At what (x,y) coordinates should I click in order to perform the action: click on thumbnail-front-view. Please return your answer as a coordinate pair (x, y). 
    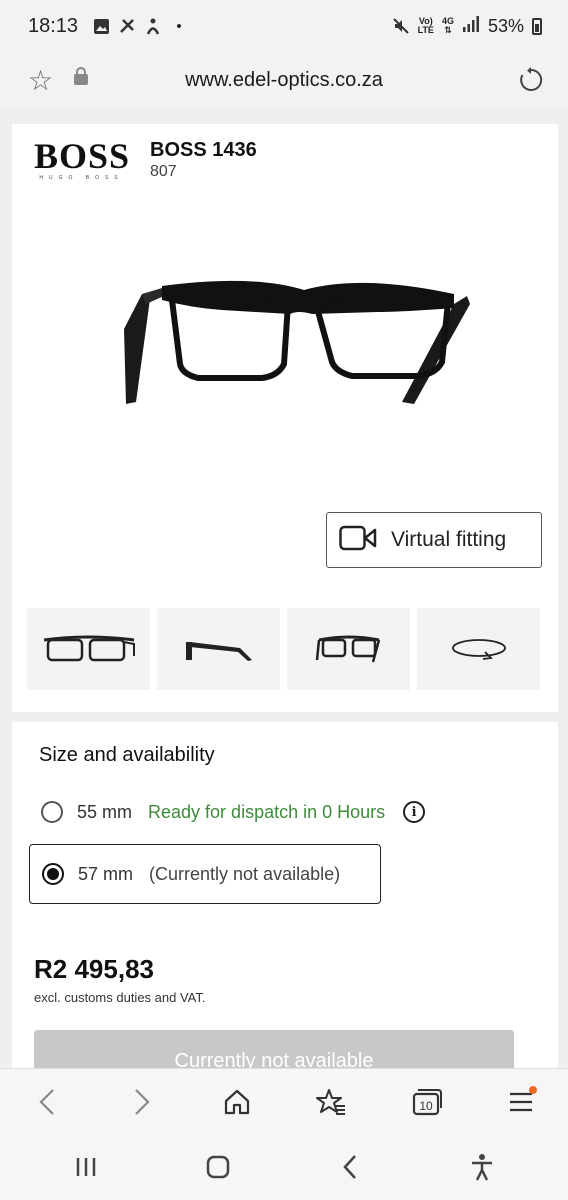
    Looking at the image, I should click on (88, 649).